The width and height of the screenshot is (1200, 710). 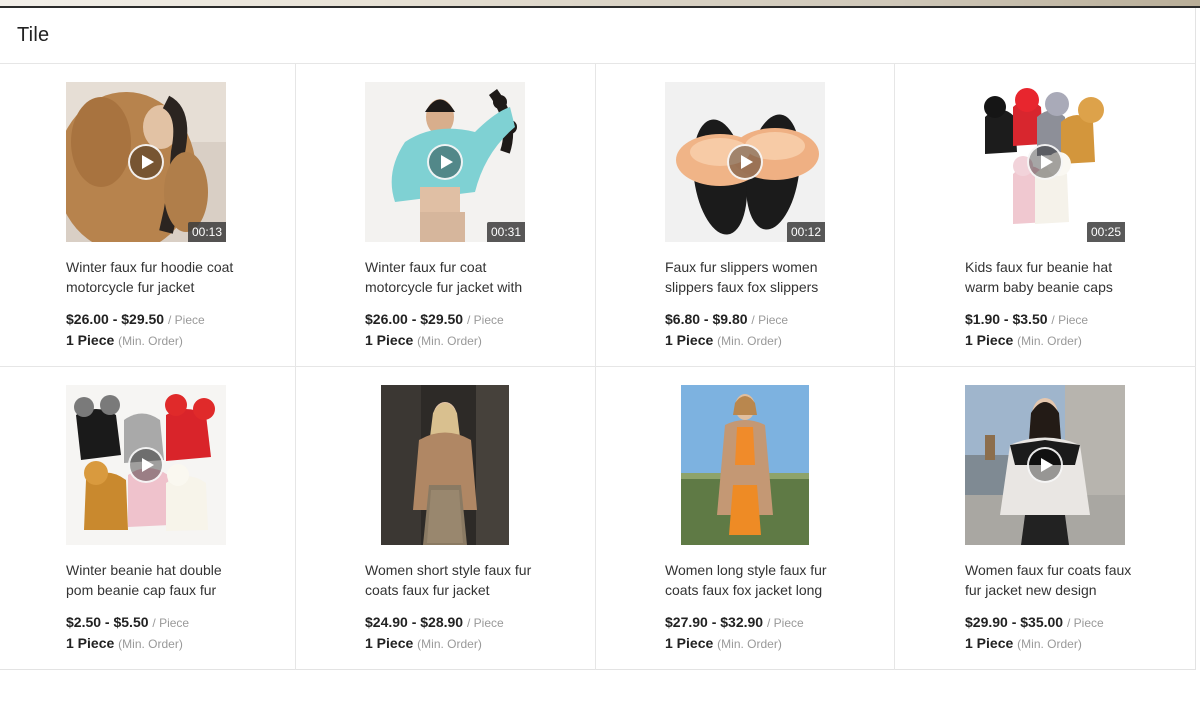 I want to click on product-image: 00:12, so click(x=745, y=162).